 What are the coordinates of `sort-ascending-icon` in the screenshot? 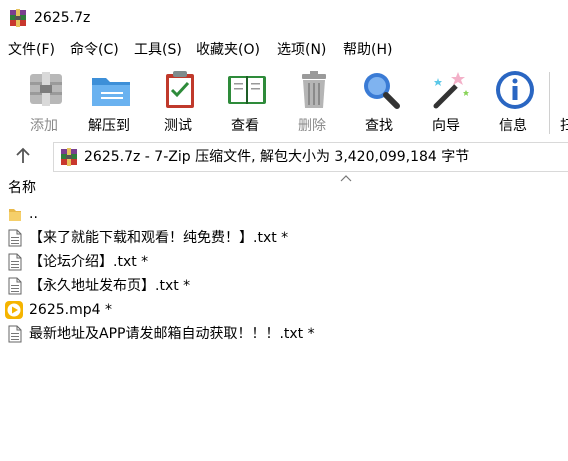 It's located at (346, 178).